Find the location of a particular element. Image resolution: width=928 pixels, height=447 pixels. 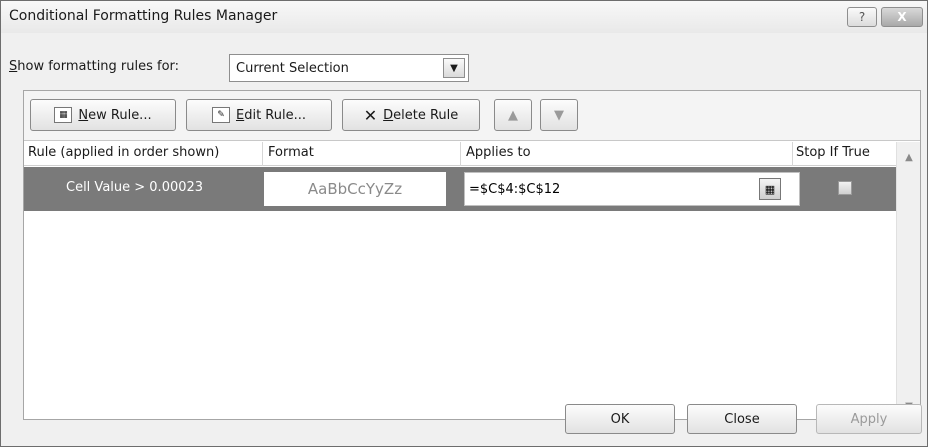

close-button: Close is located at coordinates (742, 419).